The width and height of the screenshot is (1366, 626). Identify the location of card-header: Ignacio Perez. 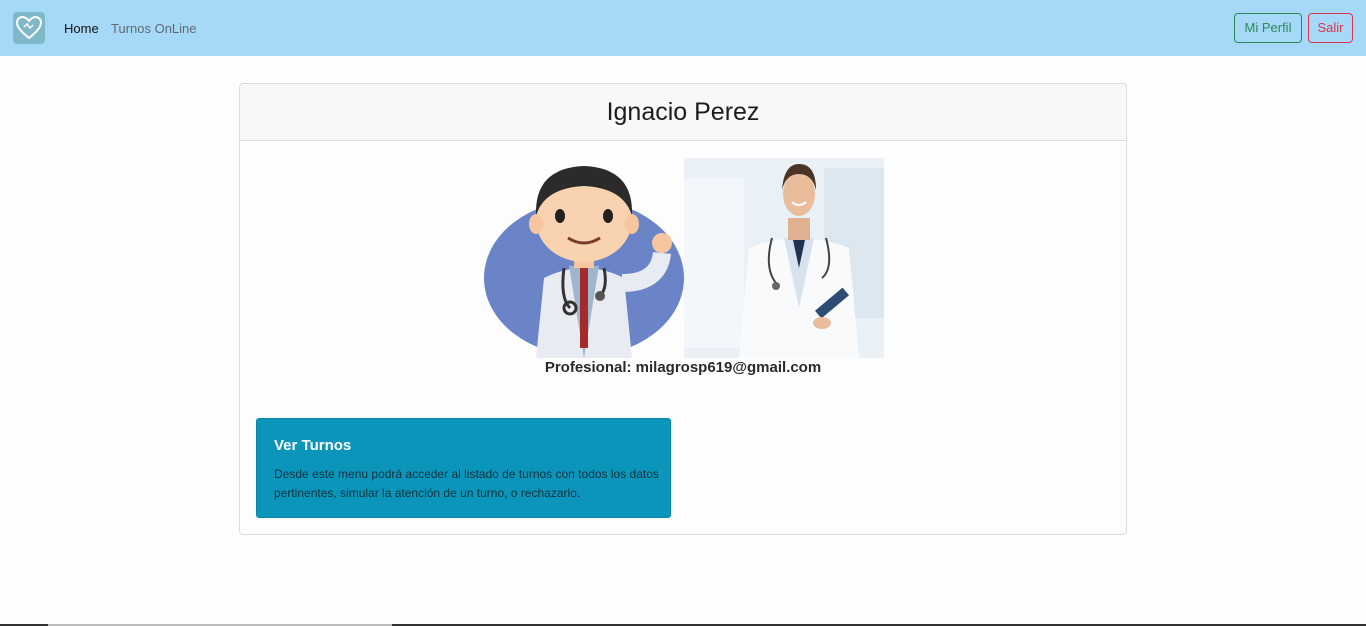
(683, 112).